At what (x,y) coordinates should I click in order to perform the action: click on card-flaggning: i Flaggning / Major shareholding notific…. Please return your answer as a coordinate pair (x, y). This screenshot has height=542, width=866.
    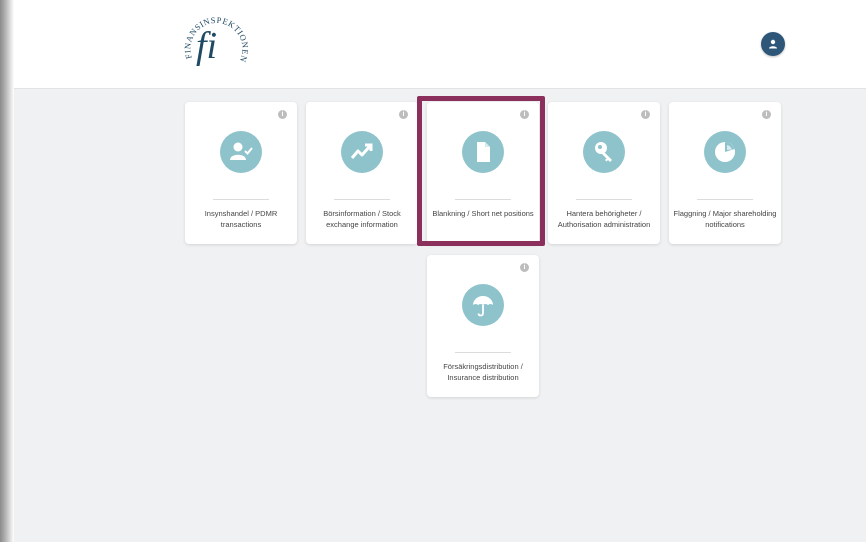
    Looking at the image, I should click on (725, 173).